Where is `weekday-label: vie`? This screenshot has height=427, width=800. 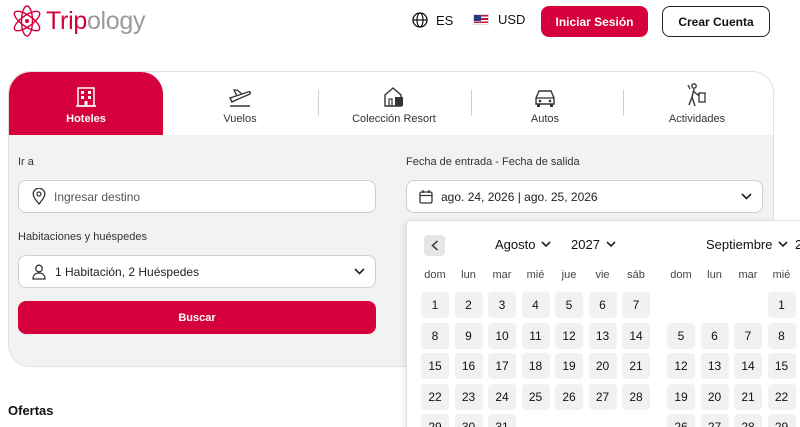
weekday-label: vie is located at coordinates (602, 275).